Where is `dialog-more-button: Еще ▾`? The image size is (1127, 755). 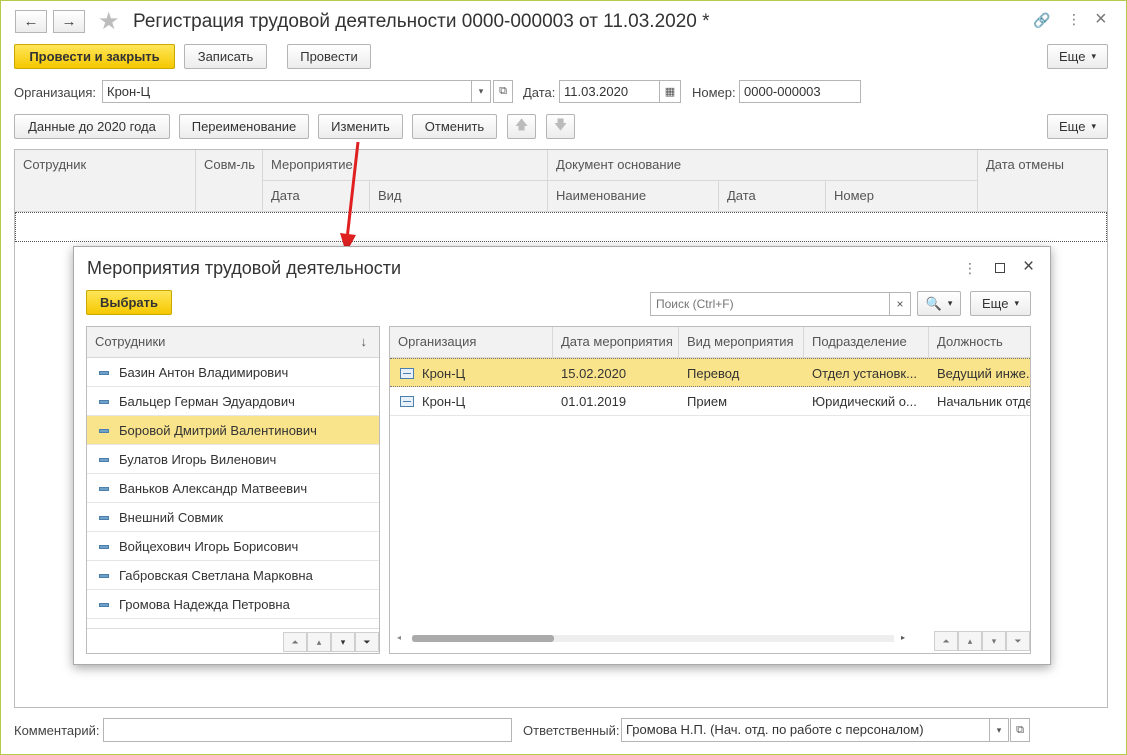 dialog-more-button: Еще ▾ is located at coordinates (1000, 303).